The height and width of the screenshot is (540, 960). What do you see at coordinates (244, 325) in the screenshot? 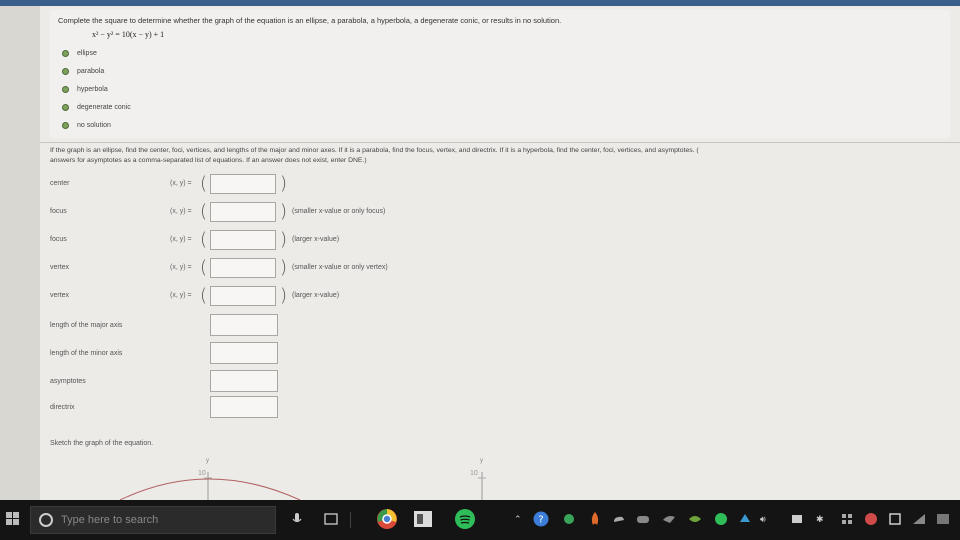
I see `major-axis-input` at bounding box center [244, 325].